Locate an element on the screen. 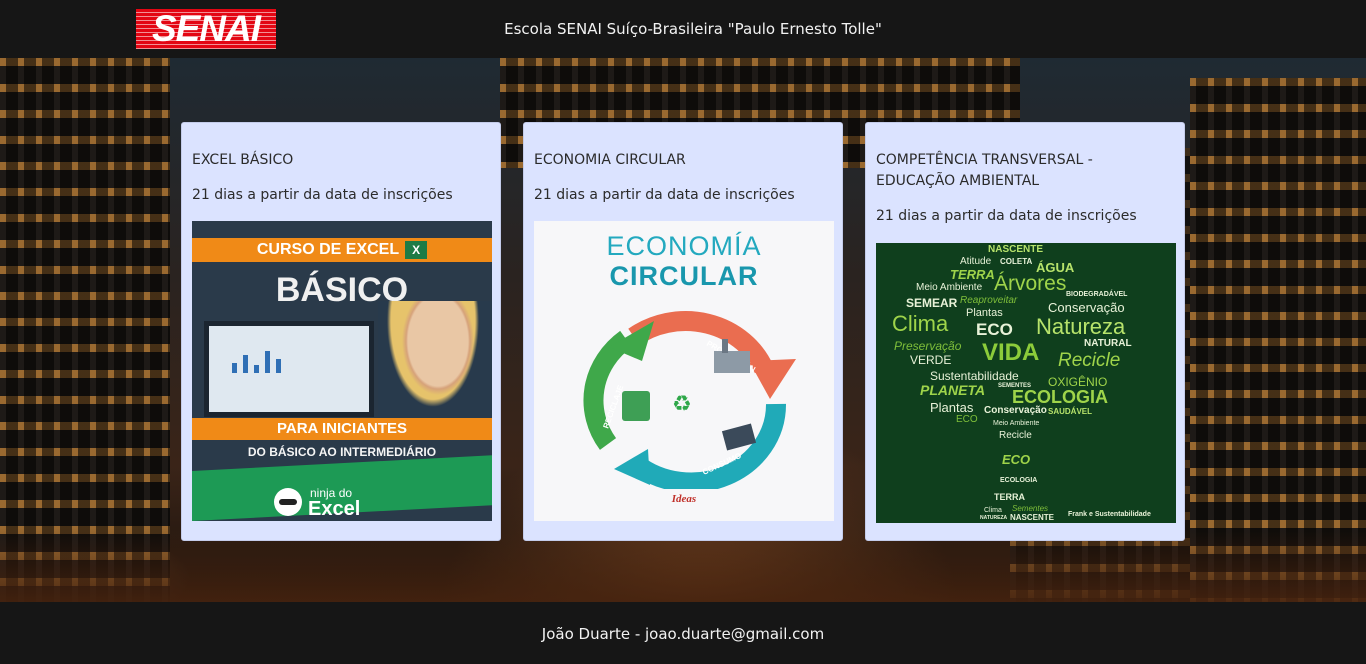  word: Sustentabilidade is located at coordinates (974, 376).